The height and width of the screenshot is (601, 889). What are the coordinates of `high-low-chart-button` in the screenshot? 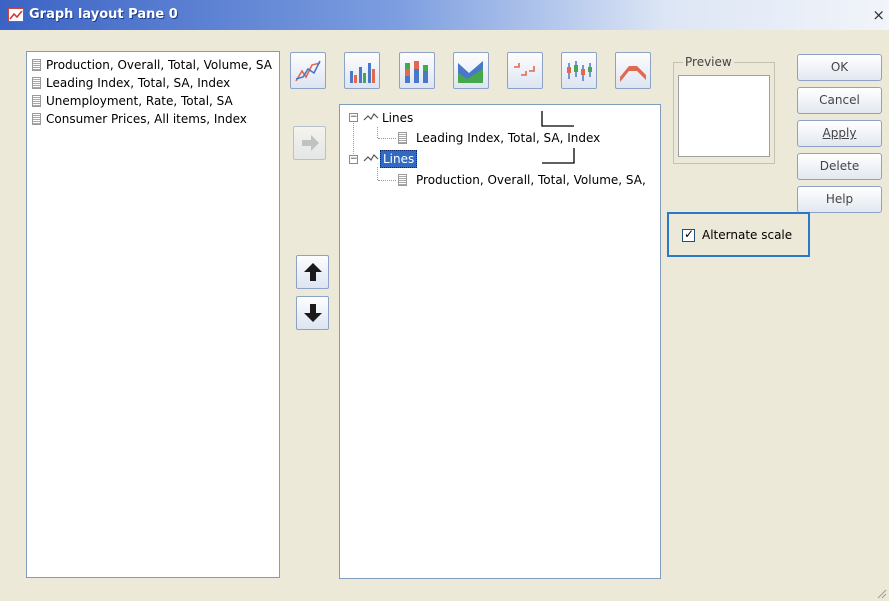 It's located at (579, 70).